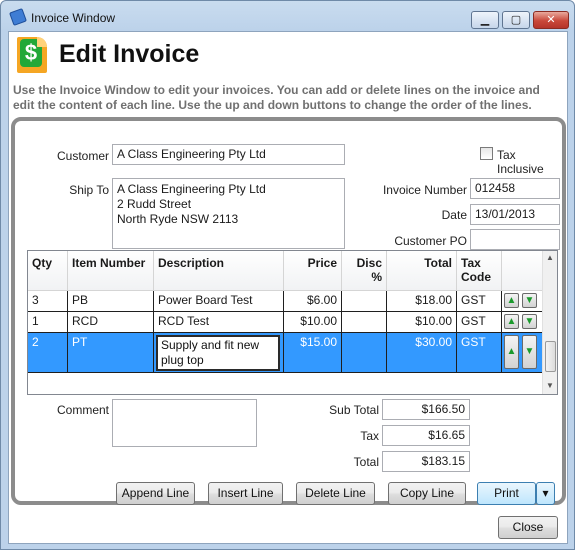 The image size is (575, 550). I want to click on tax-inclusive-label: Tax Inclusive, so click(520, 162).